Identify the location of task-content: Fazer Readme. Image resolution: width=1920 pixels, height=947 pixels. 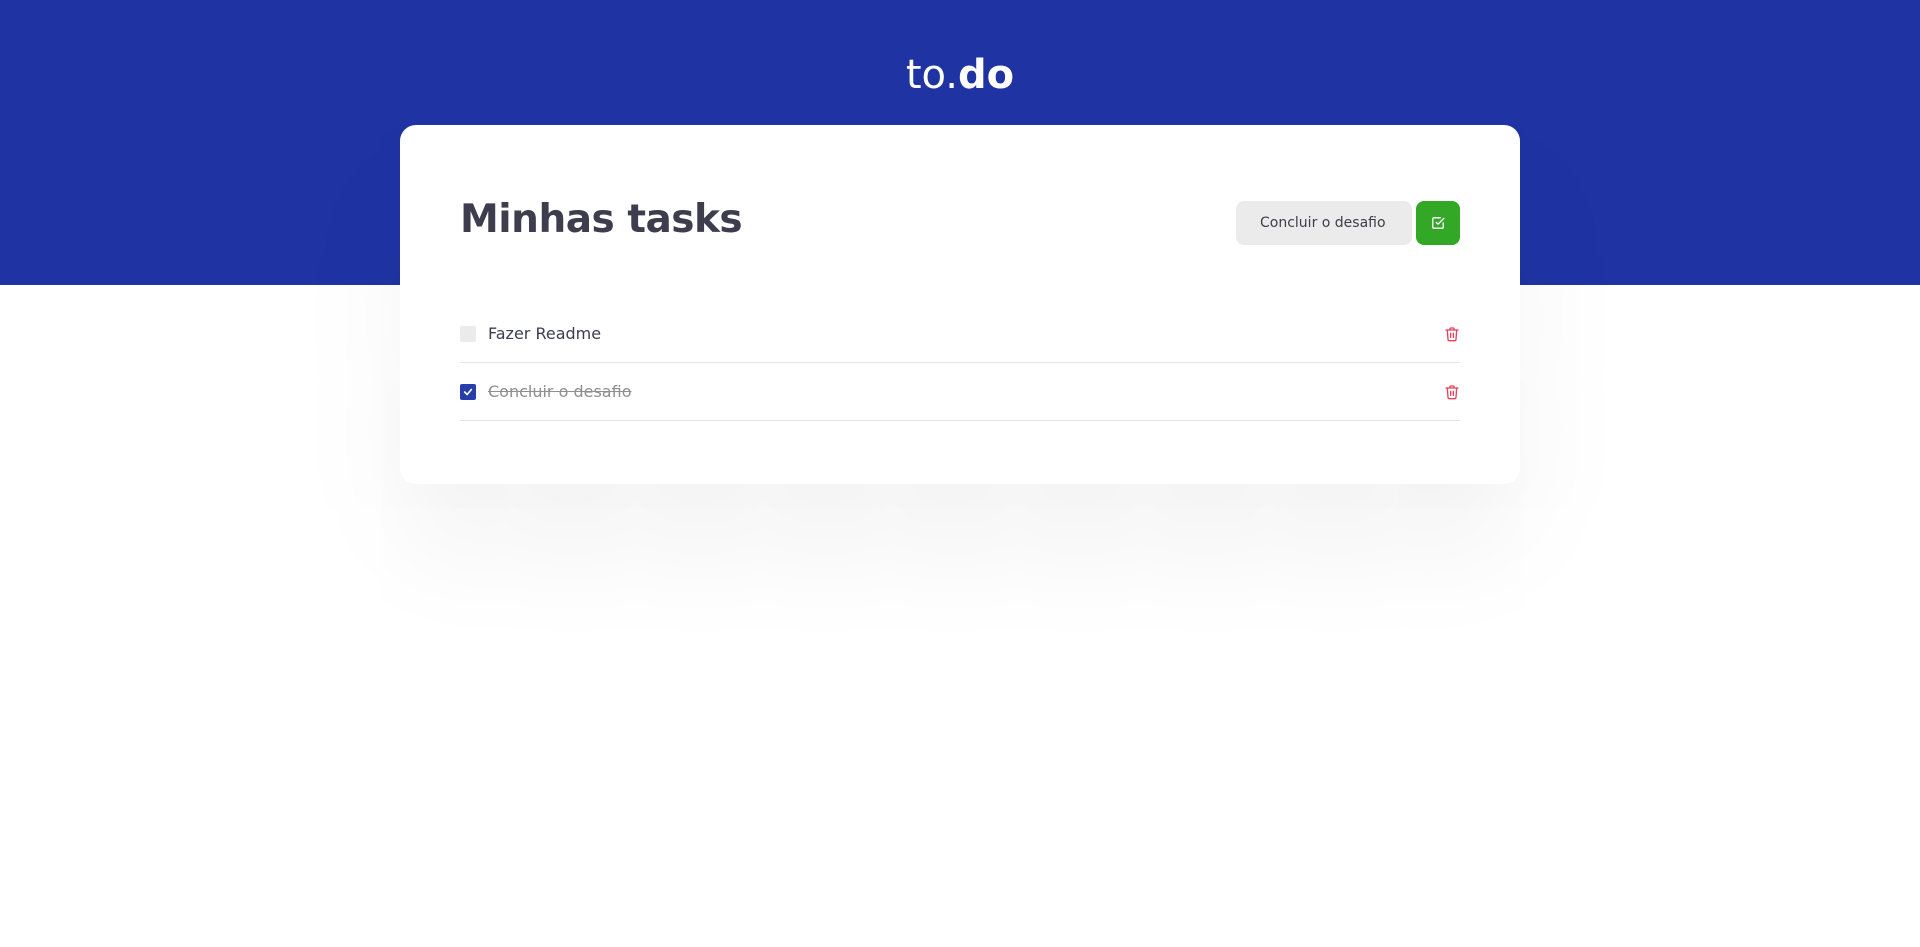
(530, 333).